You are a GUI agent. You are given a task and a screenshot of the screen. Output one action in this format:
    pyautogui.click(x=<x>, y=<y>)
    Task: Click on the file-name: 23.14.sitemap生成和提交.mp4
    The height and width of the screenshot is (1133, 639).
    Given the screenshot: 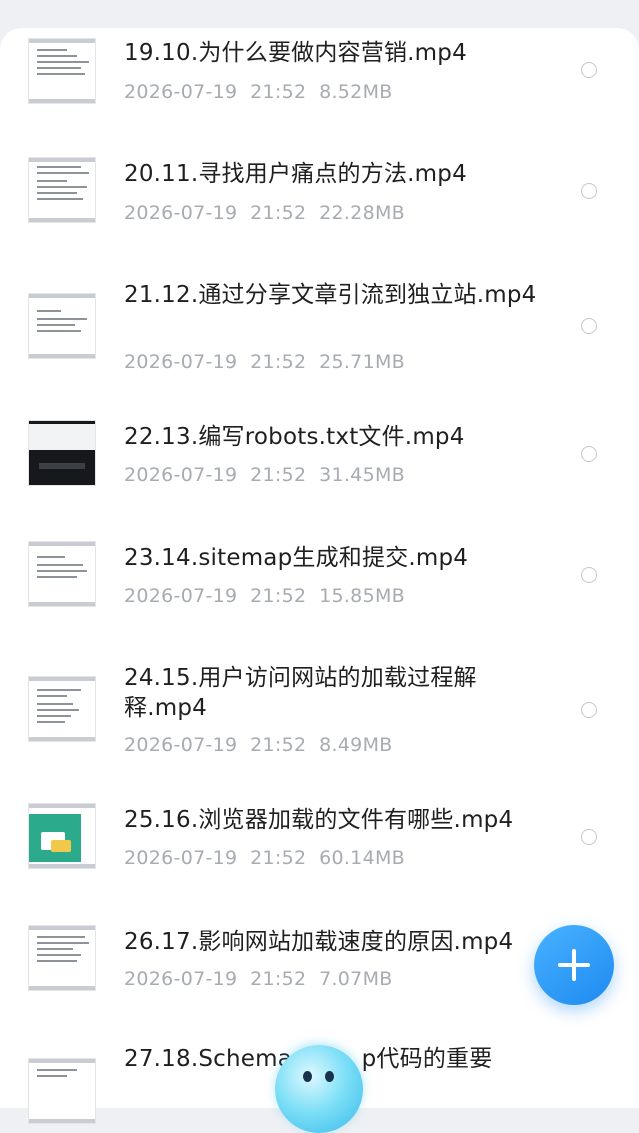 What is the action you would take?
    pyautogui.click(x=296, y=558)
    